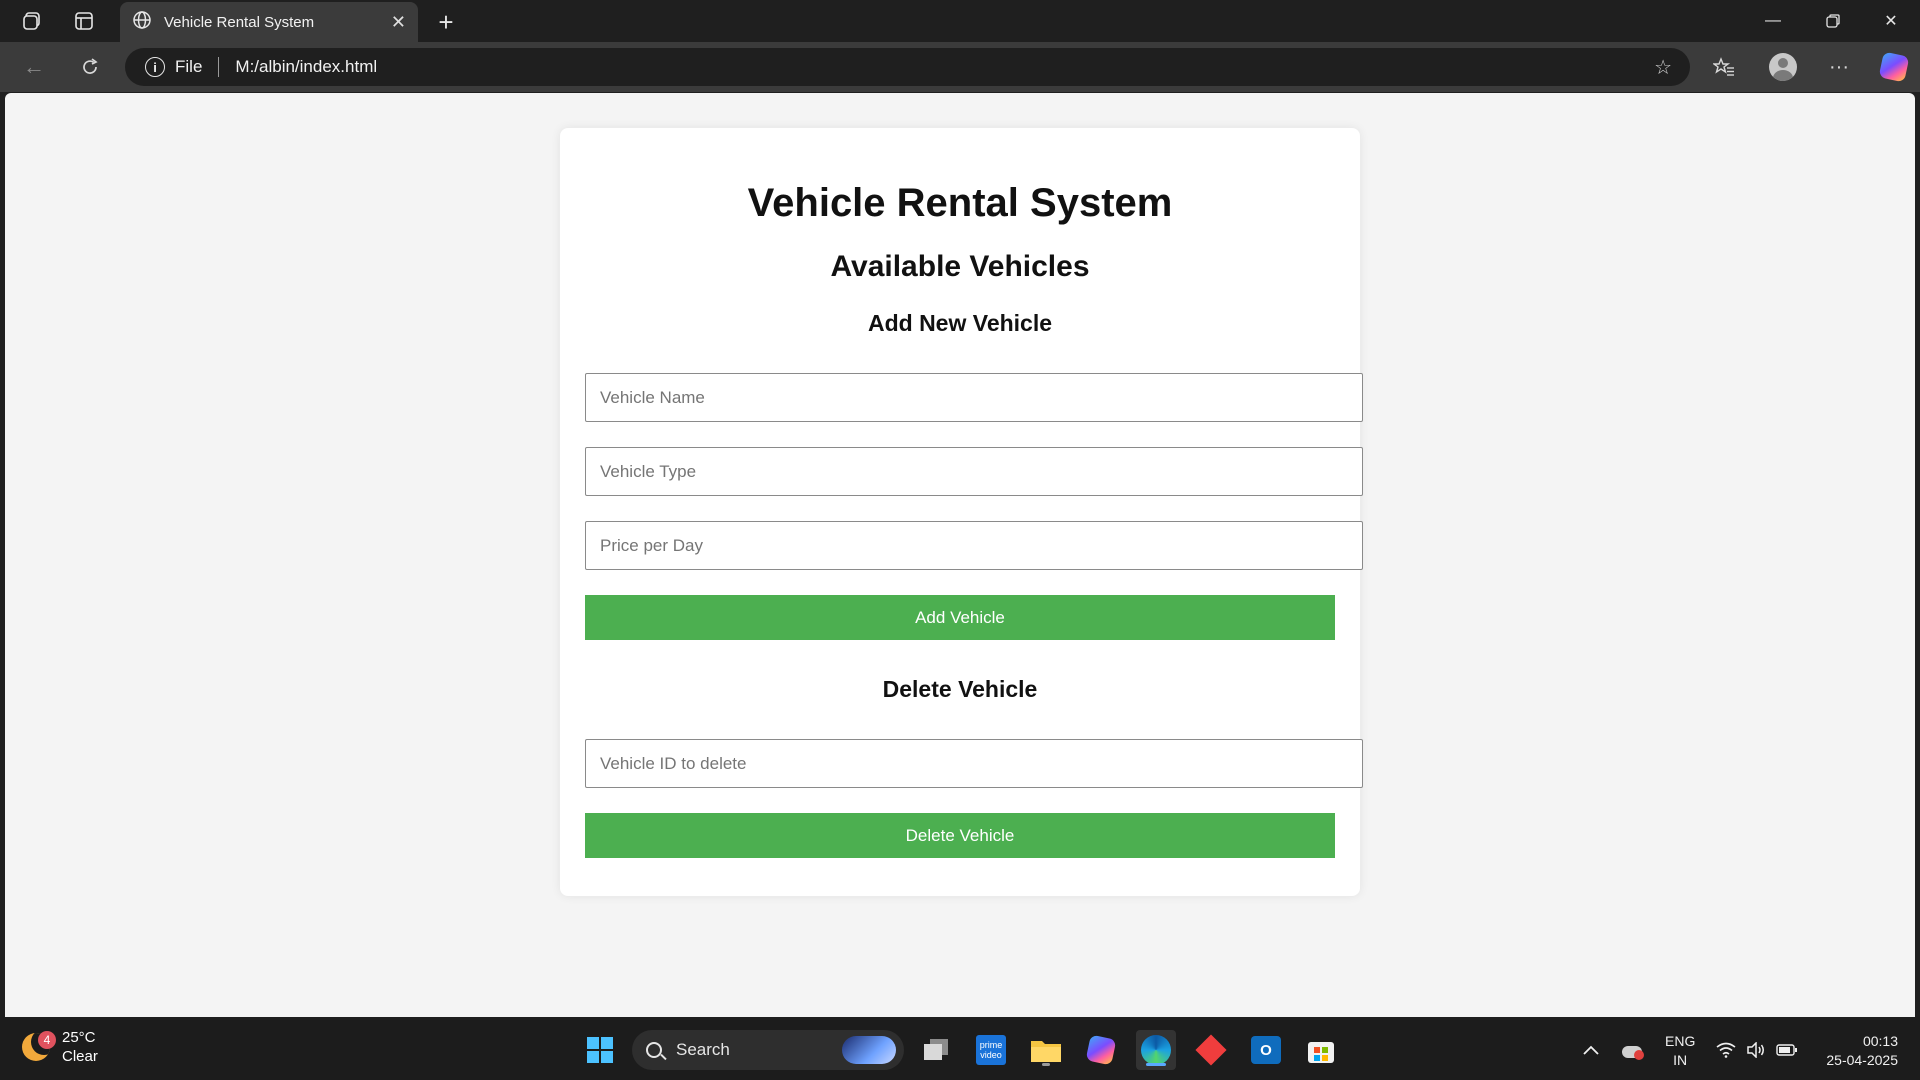  I want to click on taskbar-search: Search, so click(768, 1050).